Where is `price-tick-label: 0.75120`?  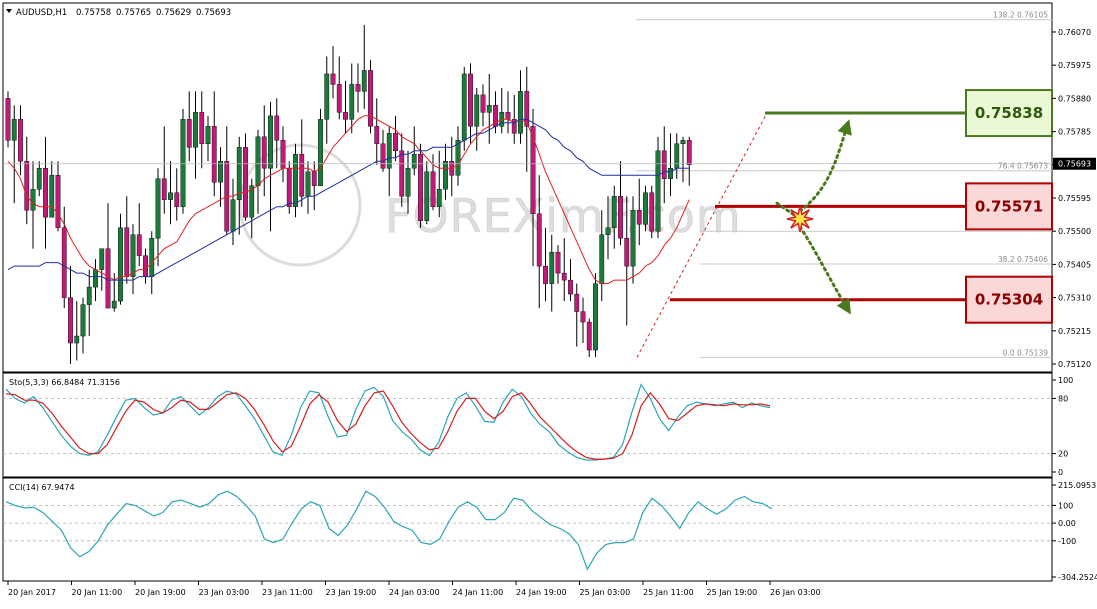 price-tick-label: 0.75120 is located at coordinates (1074, 364).